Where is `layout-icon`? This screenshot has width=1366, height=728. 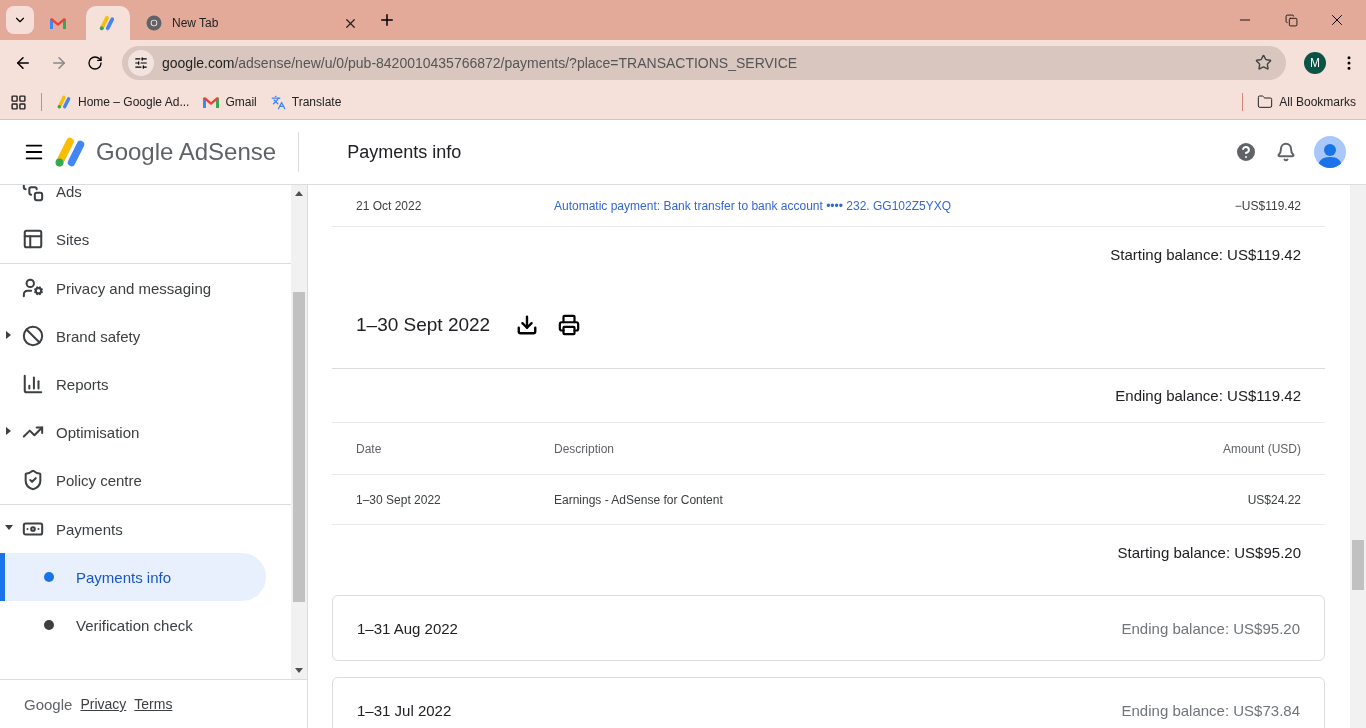
layout-icon is located at coordinates (33, 239).